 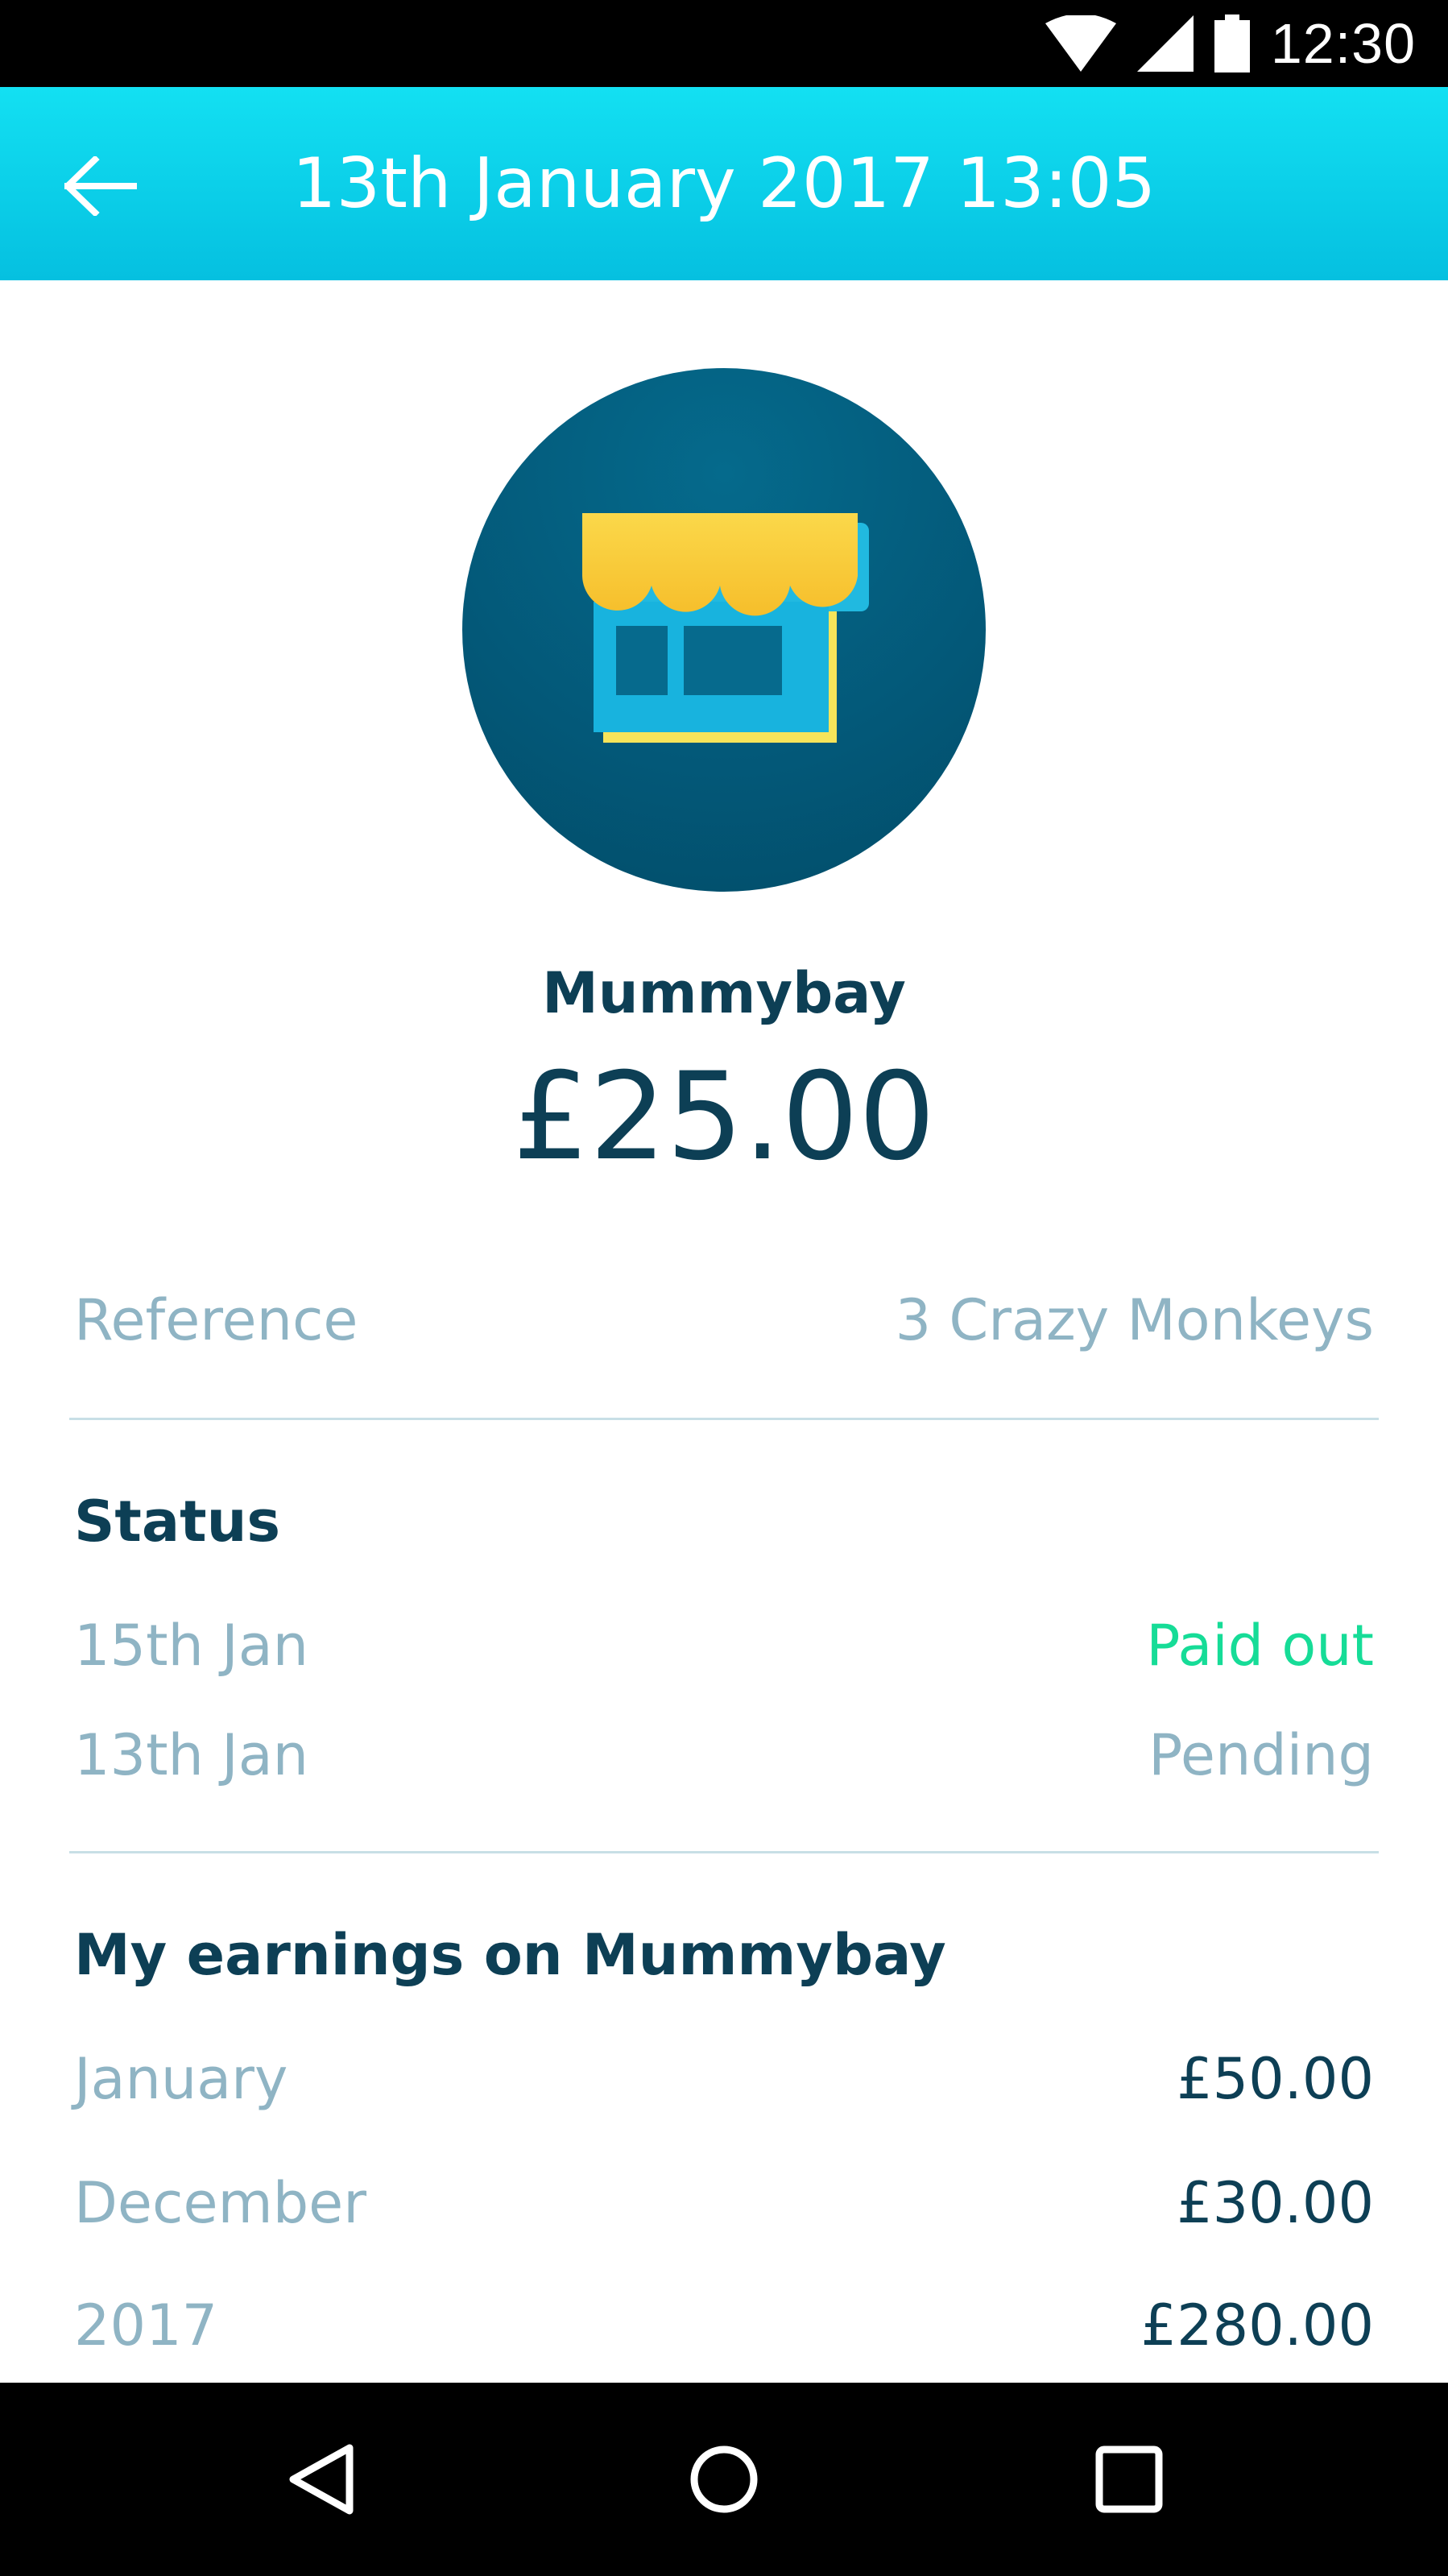 I want to click on earnings-amount: £280.00, so click(x=1257, y=2325).